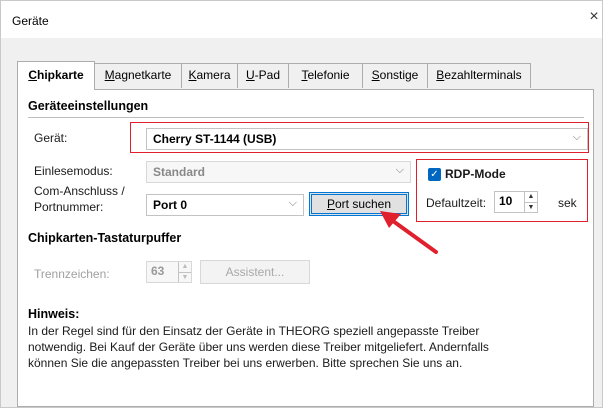  Describe the element at coordinates (54, 314) in the screenshot. I see `hint-heading: Hinweis:` at that location.